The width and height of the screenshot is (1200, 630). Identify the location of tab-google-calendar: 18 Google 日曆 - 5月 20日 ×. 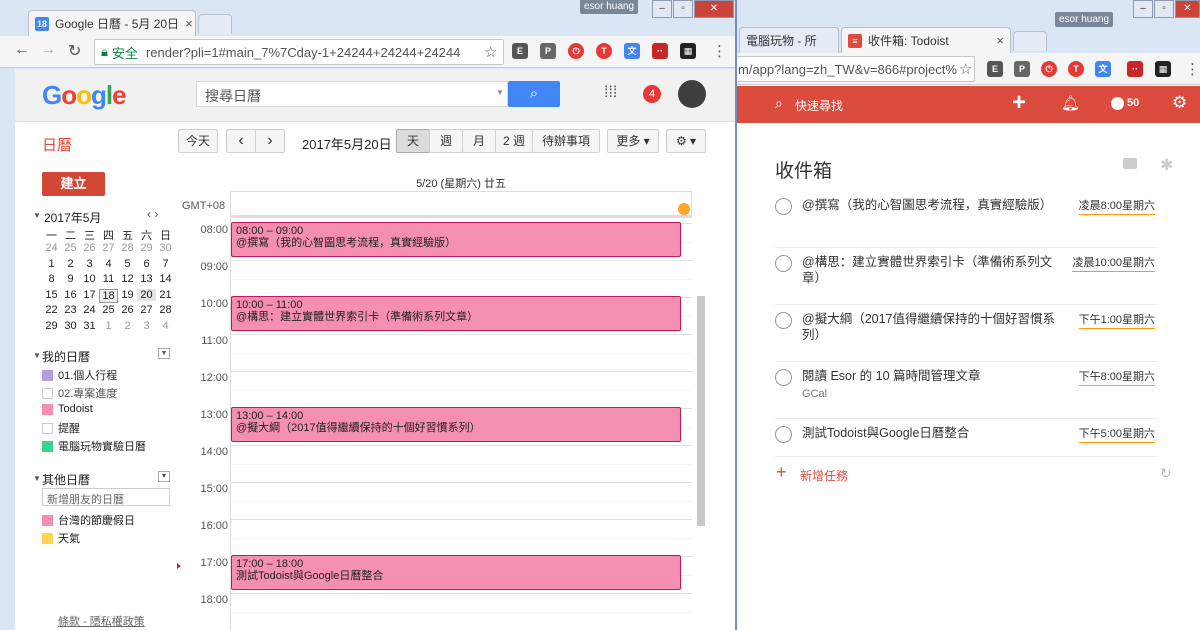
(112, 23).